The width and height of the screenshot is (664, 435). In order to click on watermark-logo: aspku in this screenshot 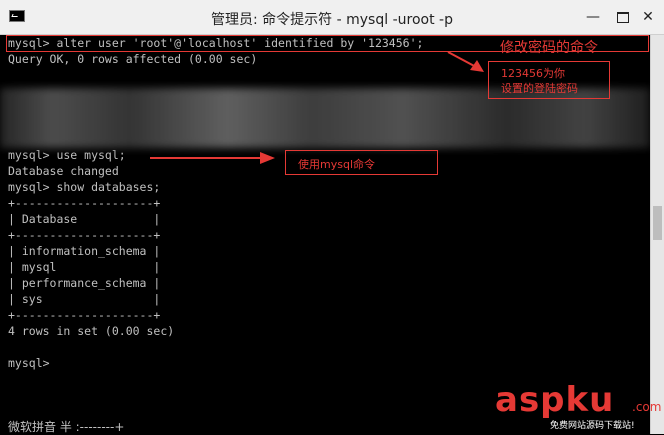, I will do `click(555, 400)`.